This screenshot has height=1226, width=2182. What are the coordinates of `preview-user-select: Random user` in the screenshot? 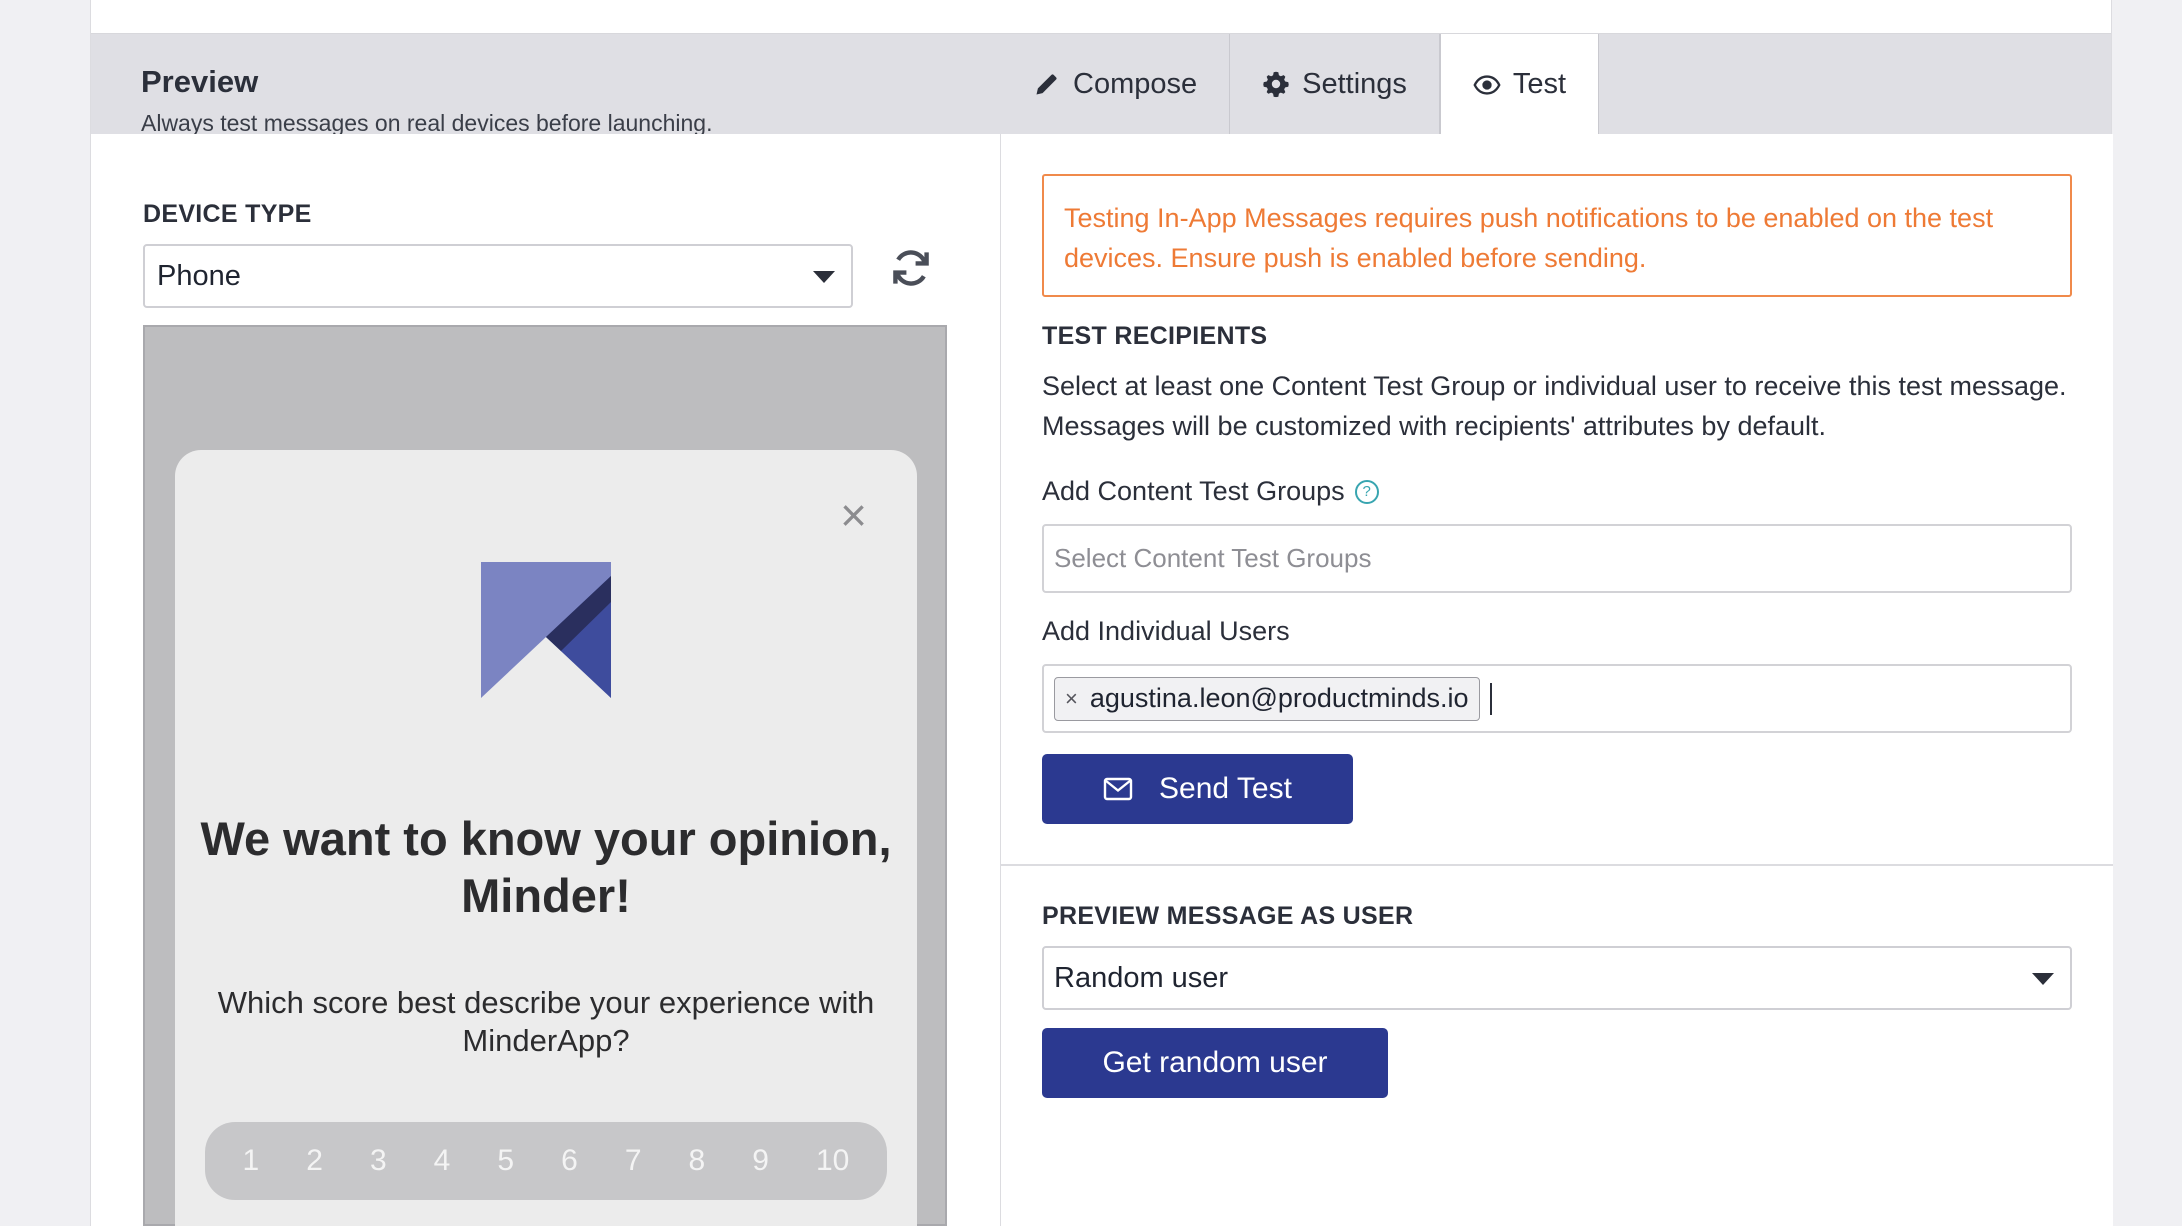 It's located at (1557, 978).